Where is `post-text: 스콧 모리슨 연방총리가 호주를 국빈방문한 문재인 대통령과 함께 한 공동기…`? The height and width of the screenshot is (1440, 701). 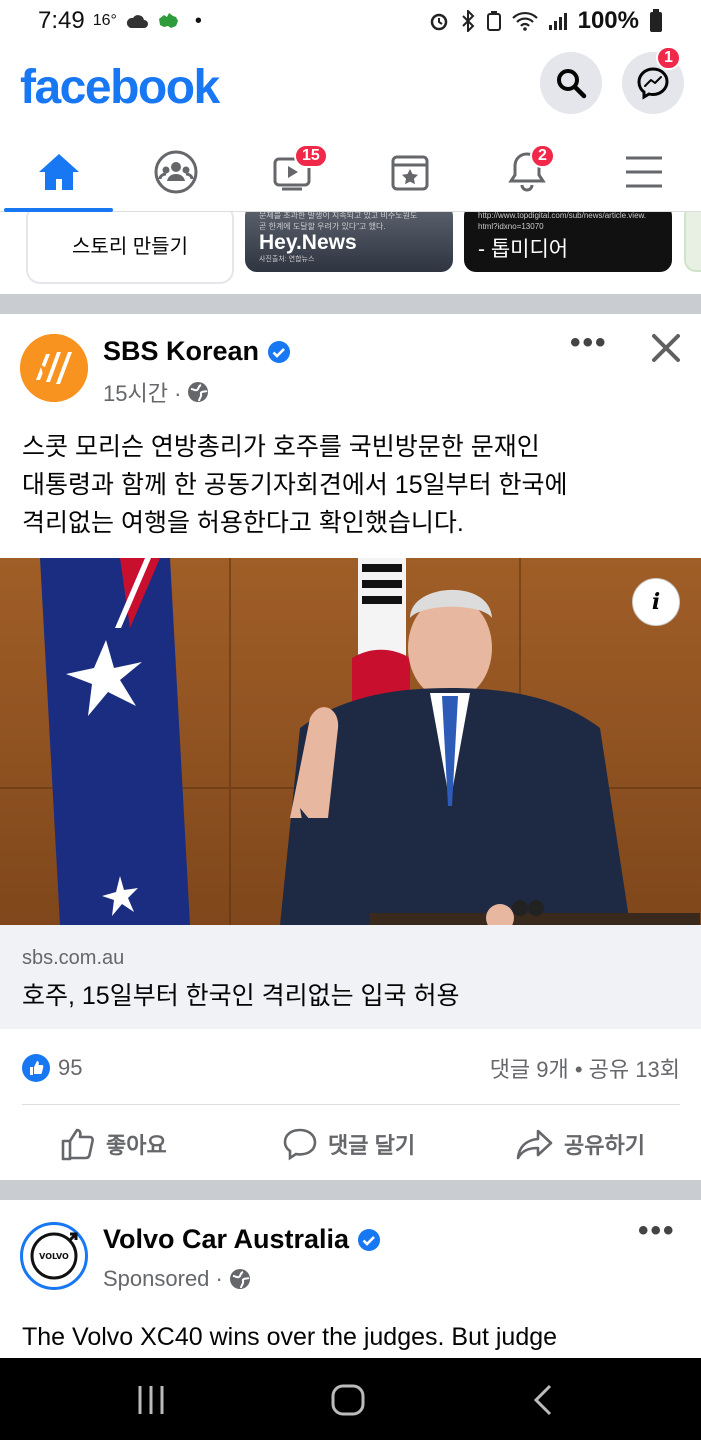 post-text: 스콧 모리슨 연방총리가 호주를 국빈방문한 문재인 대통령과 함께 한 공동기… is located at coordinates (352, 485).